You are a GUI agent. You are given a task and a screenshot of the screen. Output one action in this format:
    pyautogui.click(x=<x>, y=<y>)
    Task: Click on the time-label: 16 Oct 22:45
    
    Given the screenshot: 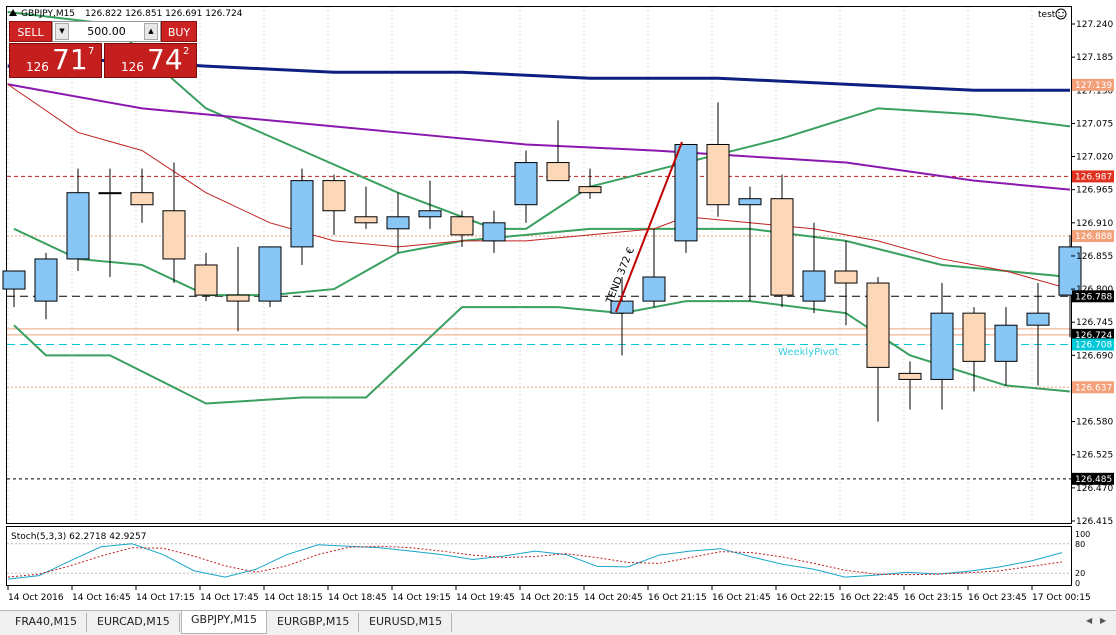 What is the action you would take?
    pyautogui.click(x=869, y=598)
    